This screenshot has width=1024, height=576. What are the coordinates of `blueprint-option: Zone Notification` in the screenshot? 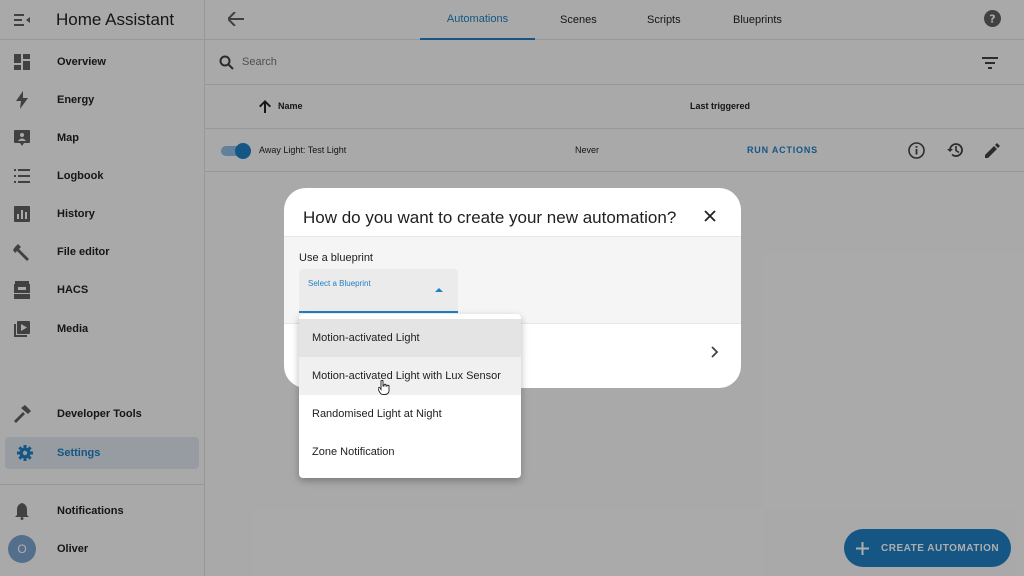 It's located at (410, 452).